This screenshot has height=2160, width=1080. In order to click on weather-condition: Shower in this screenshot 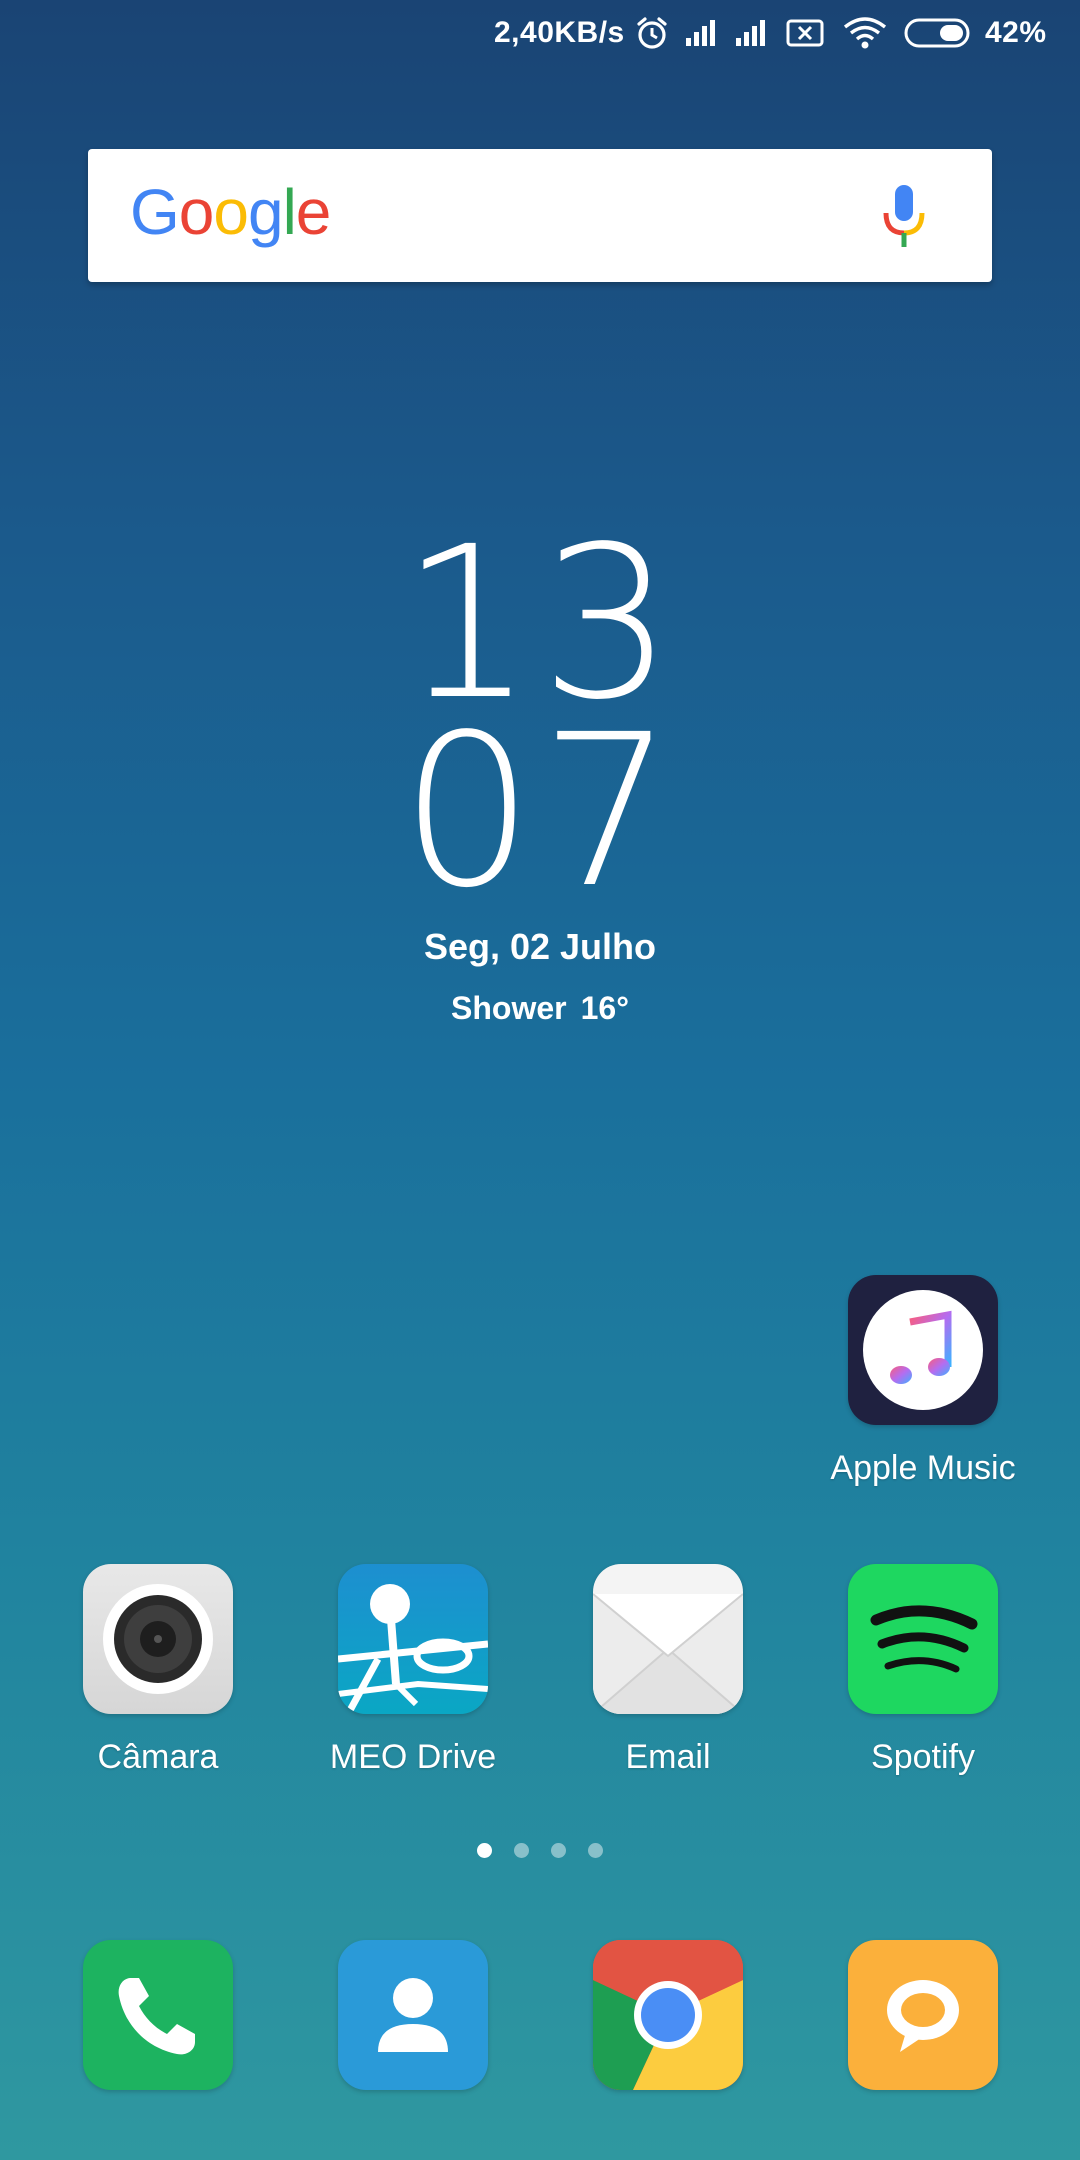, I will do `click(509, 1008)`.